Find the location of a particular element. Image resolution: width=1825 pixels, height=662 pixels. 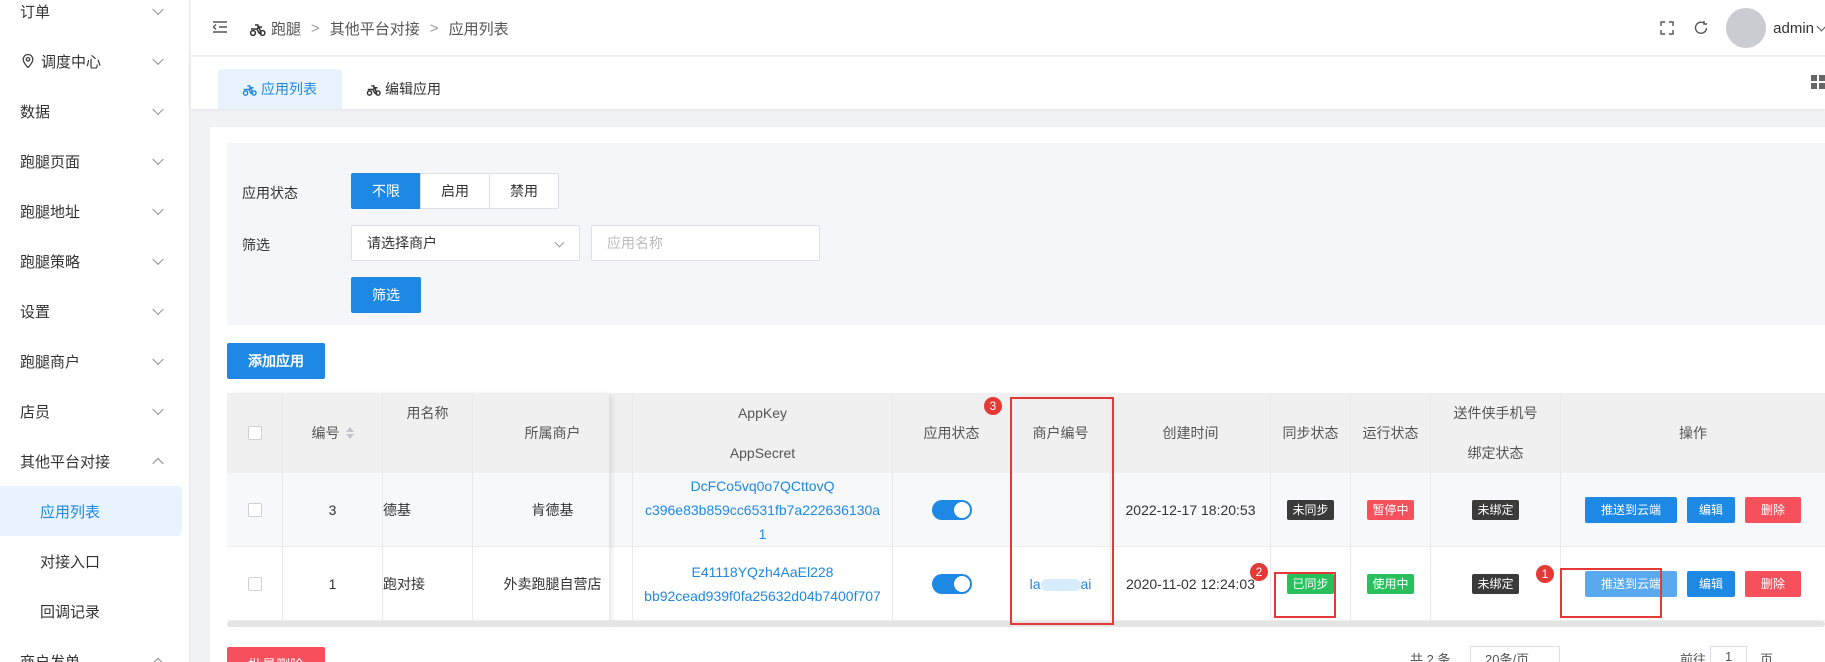

add-app-button: 添加应用 is located at coordinates (276, 361).